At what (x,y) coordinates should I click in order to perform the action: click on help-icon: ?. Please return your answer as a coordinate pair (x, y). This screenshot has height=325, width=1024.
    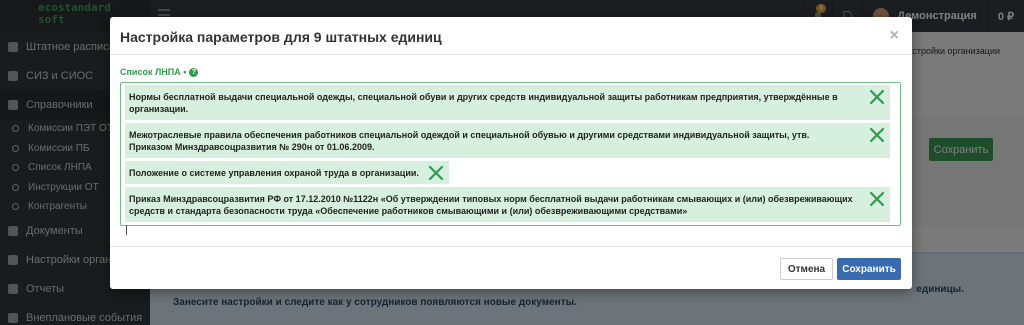
    Looking at the image, I should click on (194, 72).